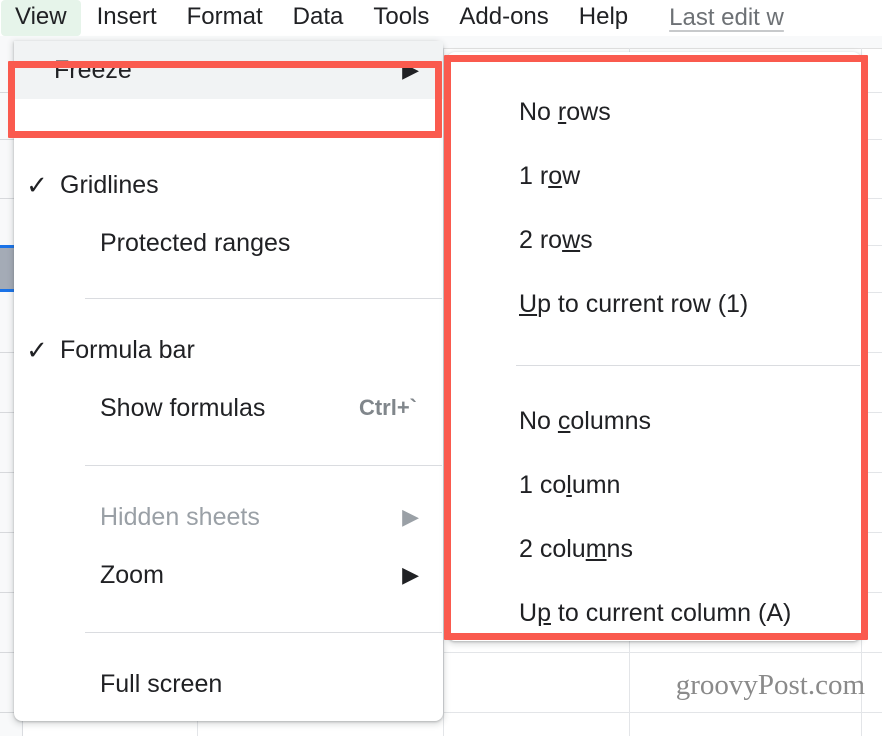 The height and width of the screenshot is (736, 882). I want to click on menu-tab-tools: Tools, so click(401, 18).